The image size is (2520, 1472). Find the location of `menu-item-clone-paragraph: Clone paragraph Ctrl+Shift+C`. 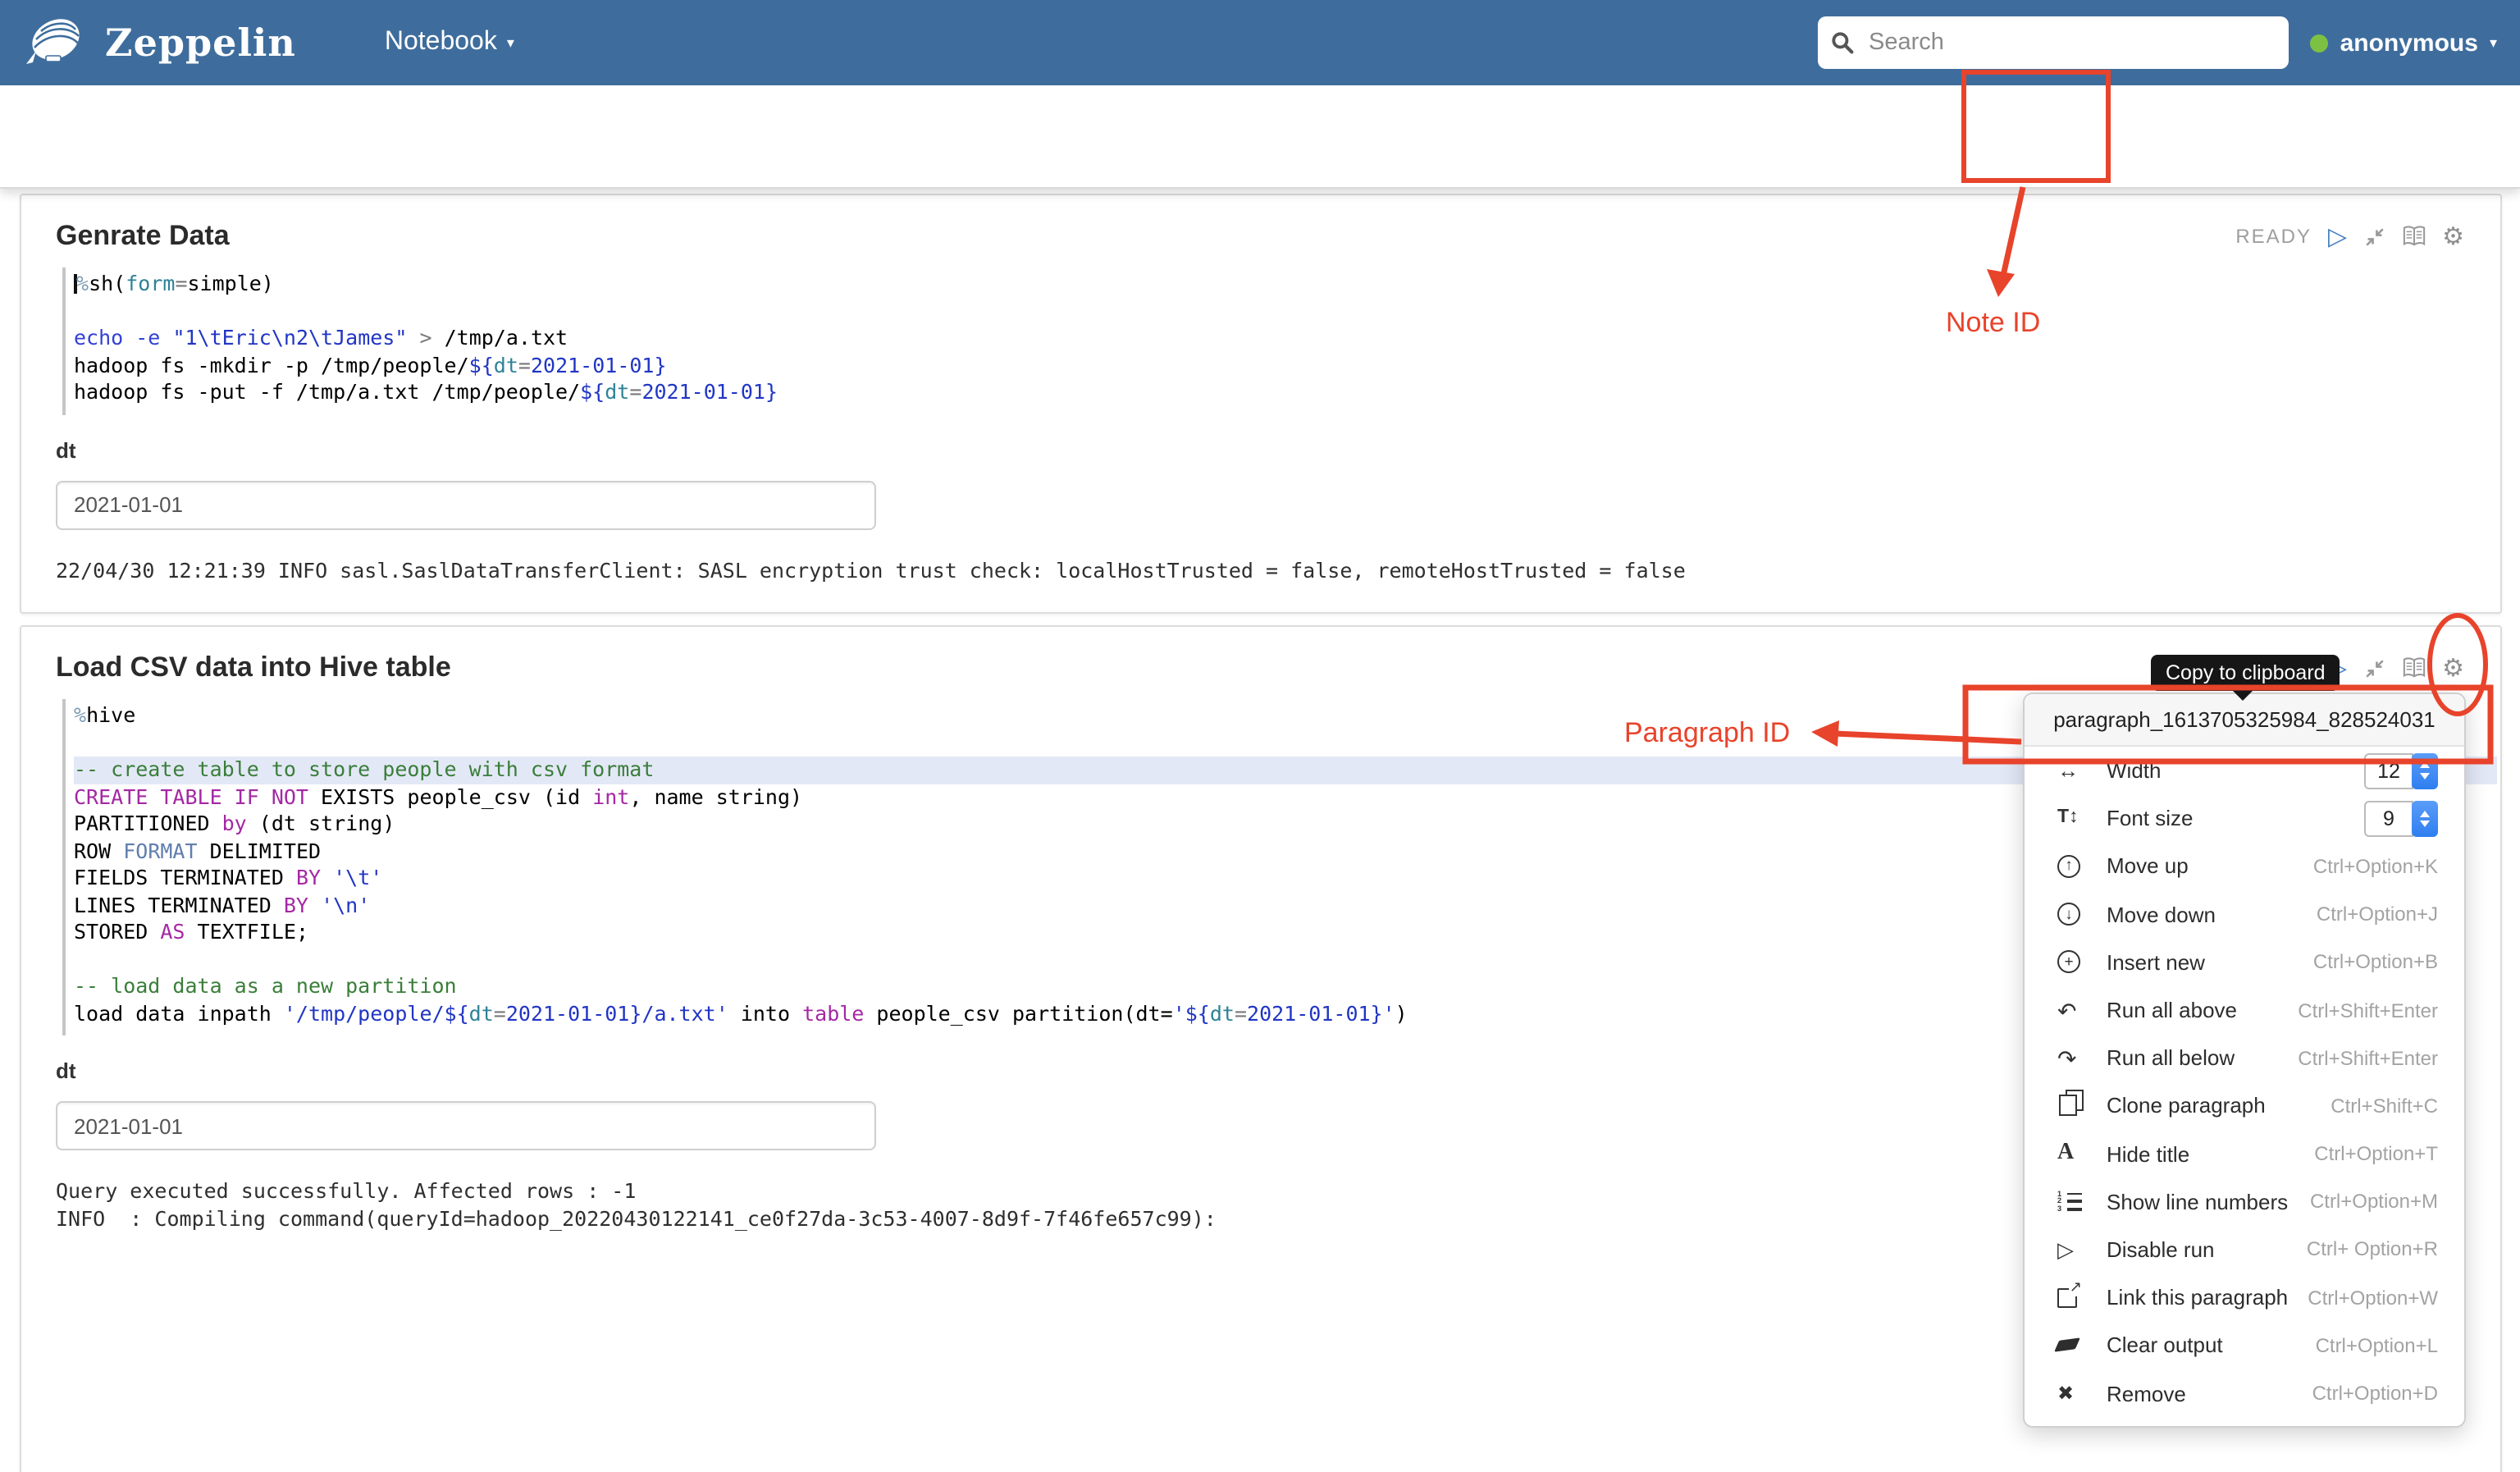

menu-item-clone-paragraph: Clone paragraph Ctrl+Shift+C is located at coordinates (2244, 1106).